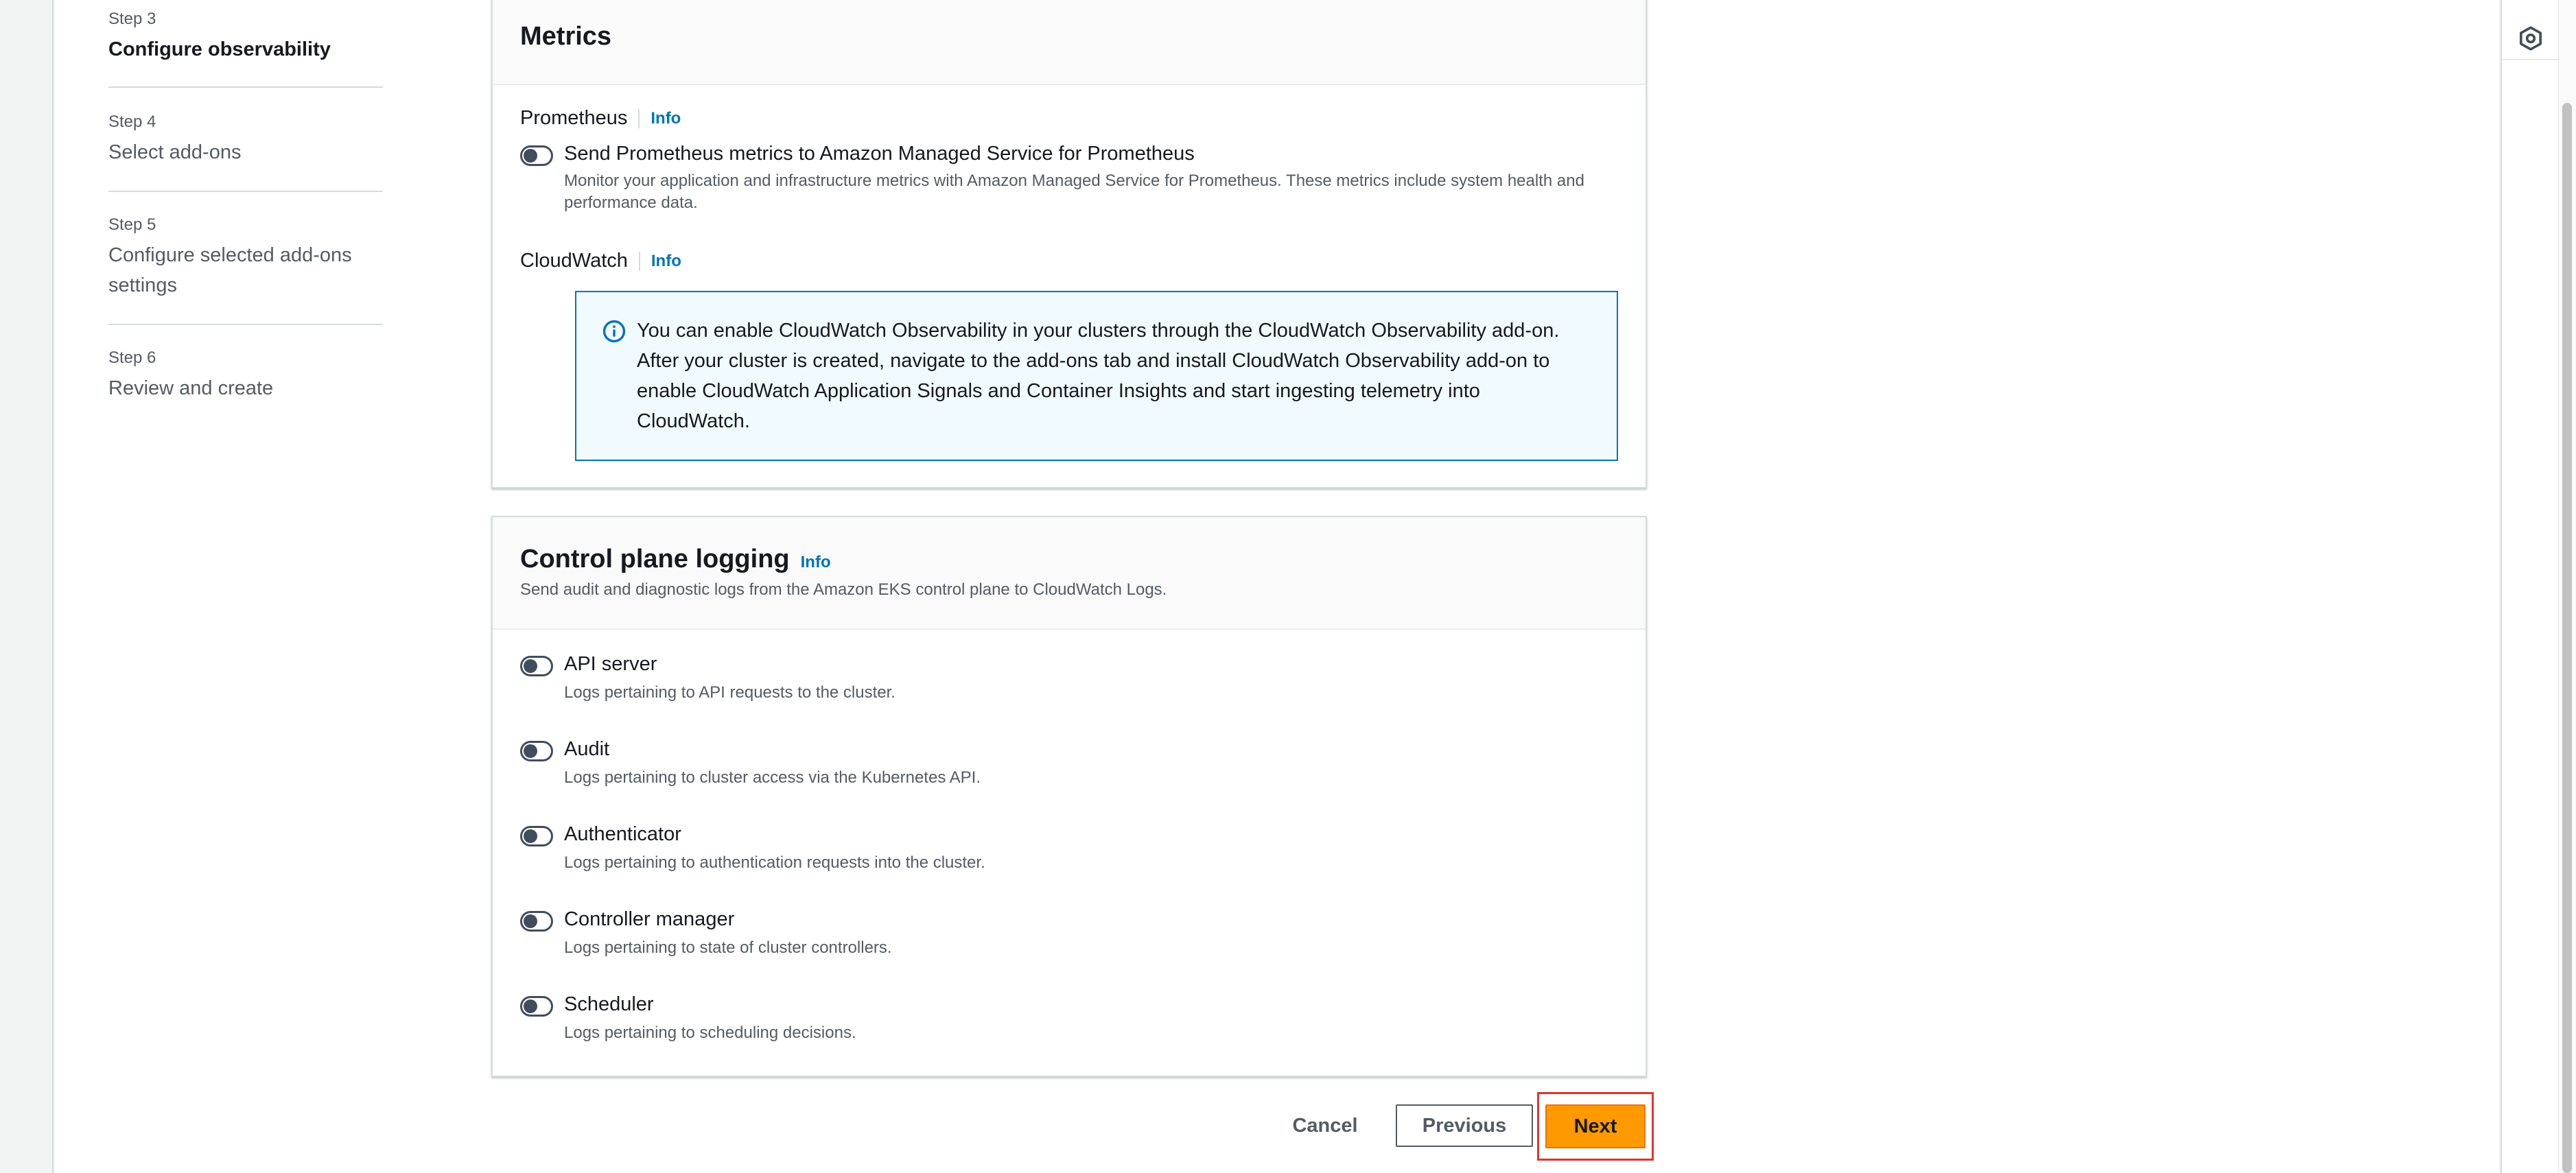  What do you see at coordinates (574, 261) in the screenshot?
I see `cloudwatch-label: CloudWatch` at bounding box center [574, 261].